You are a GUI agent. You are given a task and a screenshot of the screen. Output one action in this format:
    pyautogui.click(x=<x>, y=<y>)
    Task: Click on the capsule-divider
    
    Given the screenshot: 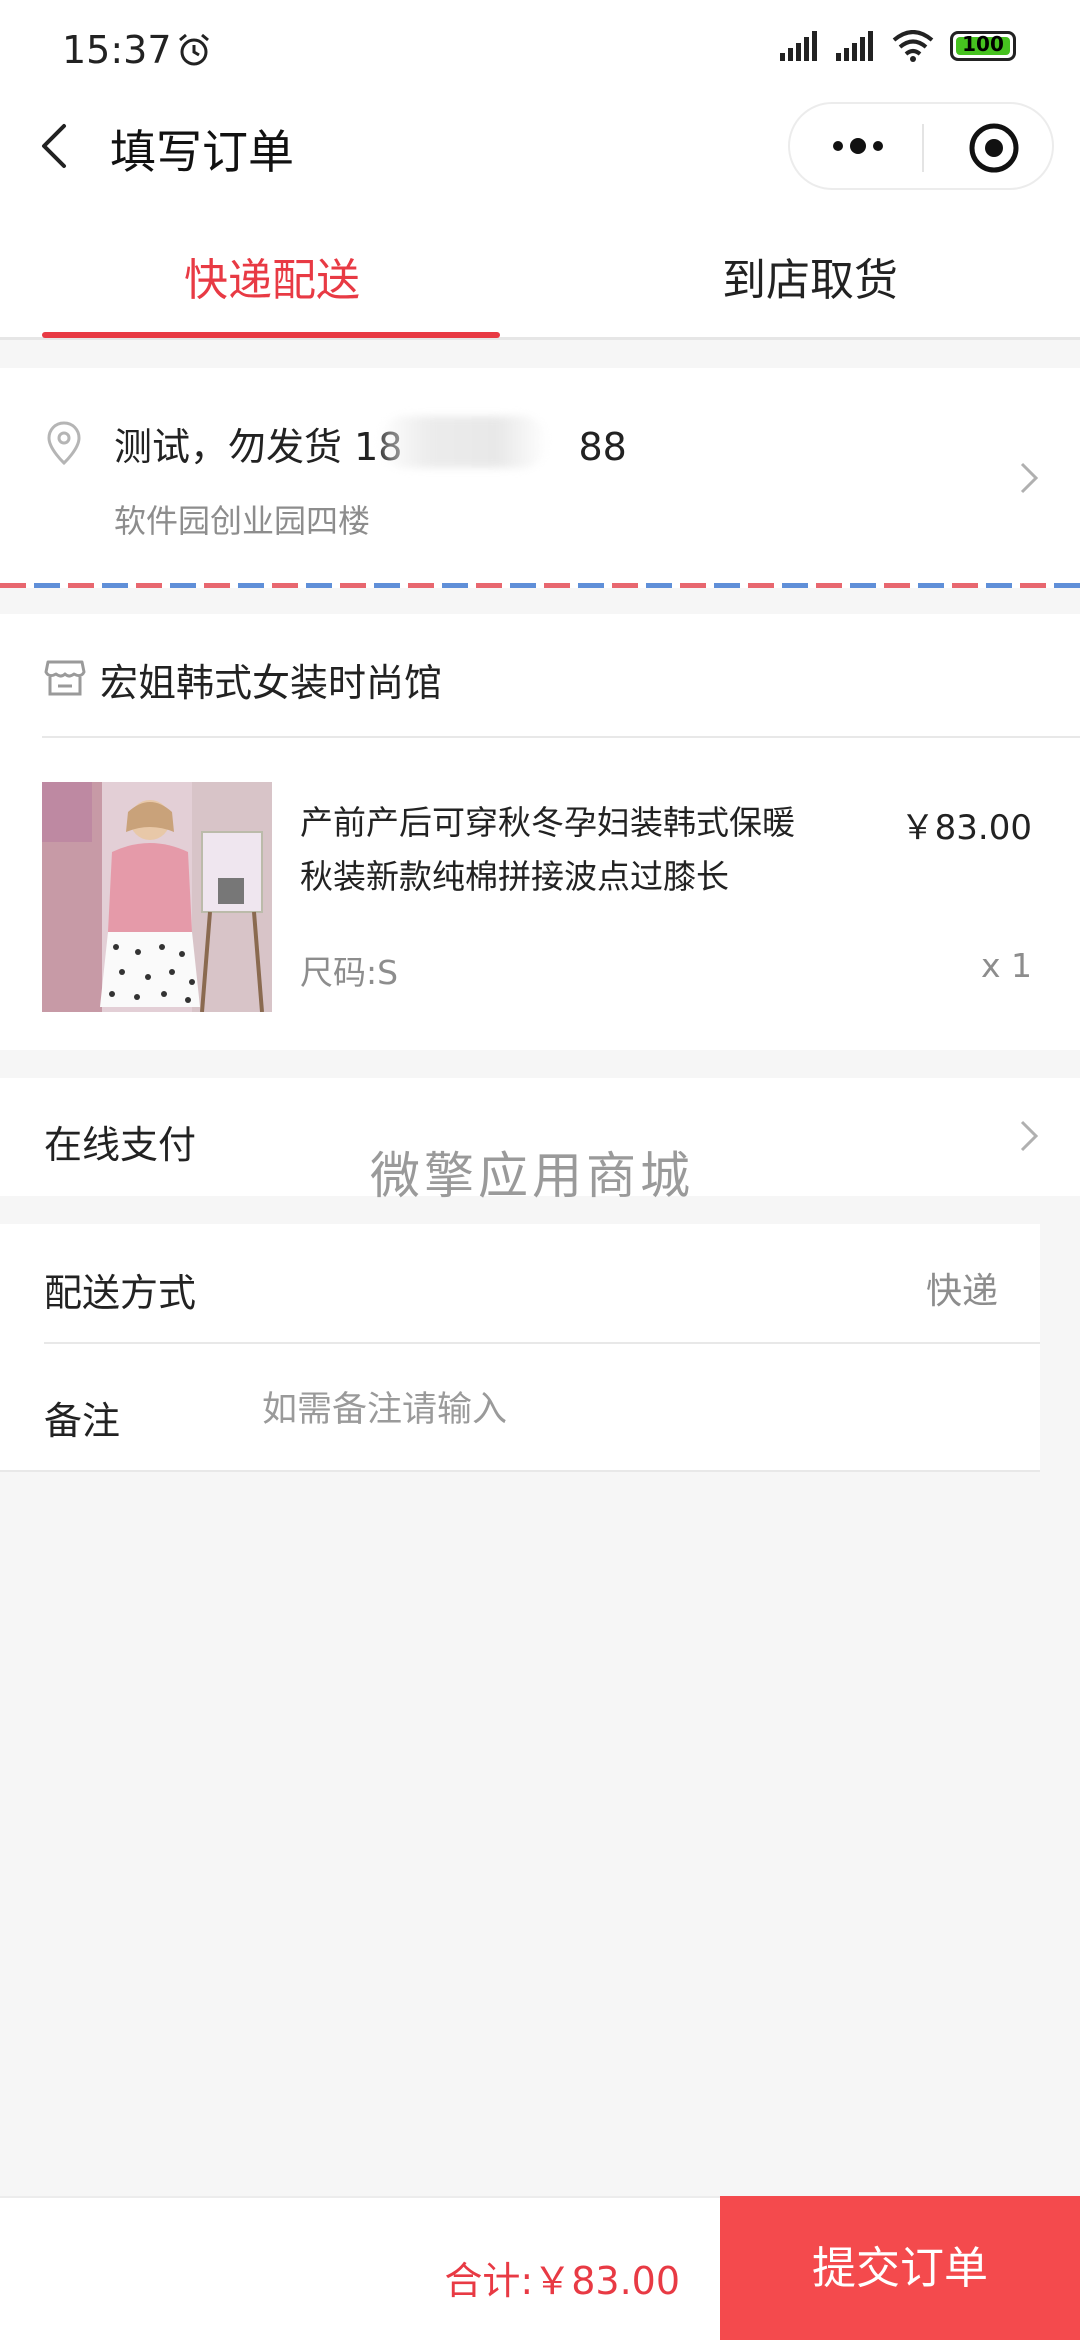 What is the action you would take?
    pyautogui.click(x=923, y=148)
    